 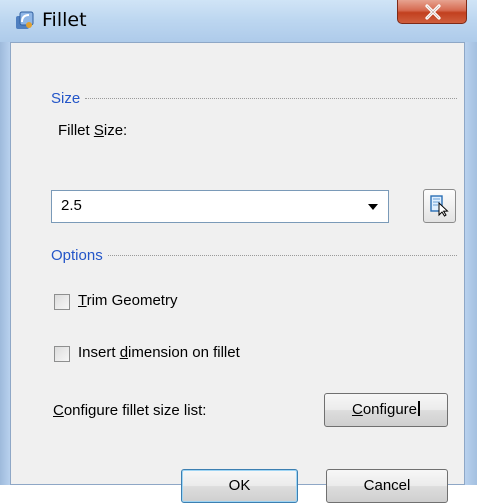 I want to click on window-frame-right, so click(x=471, y=263).